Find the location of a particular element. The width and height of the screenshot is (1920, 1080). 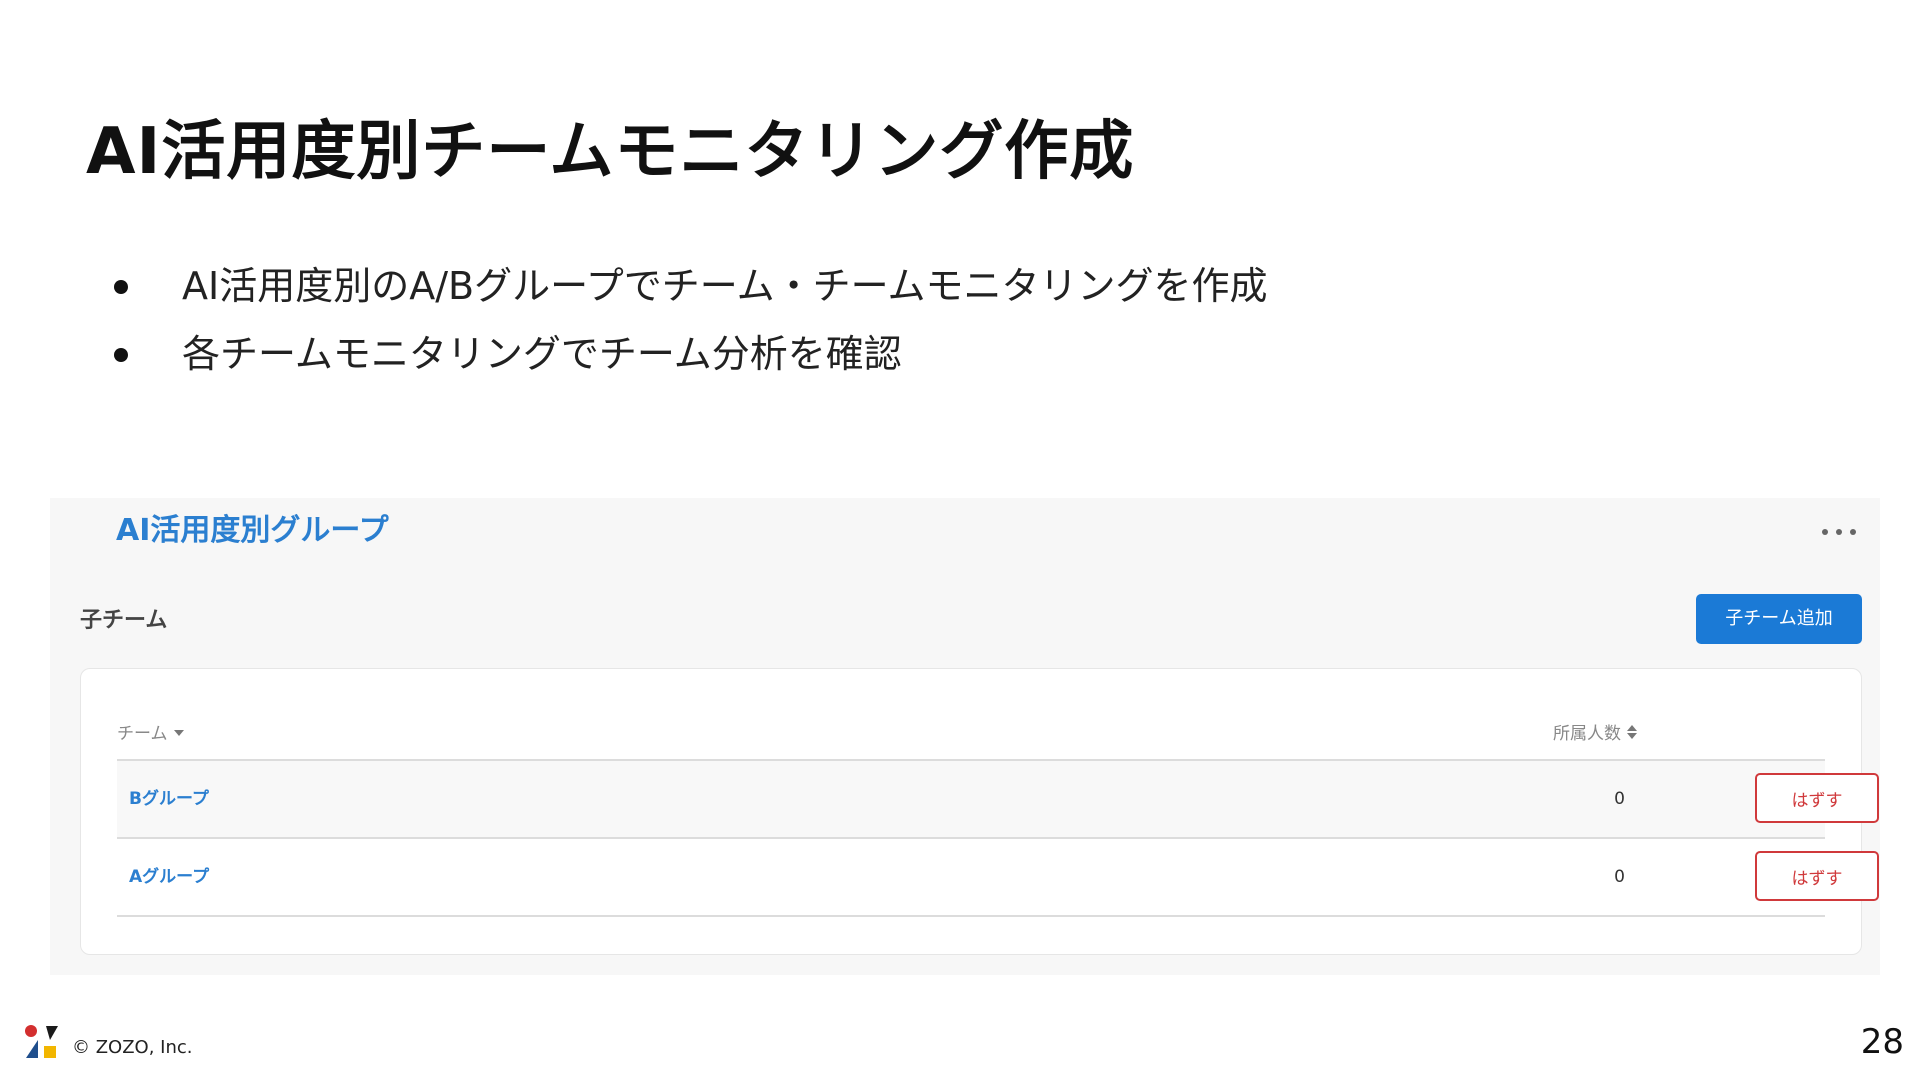

bullet-text: AI活用度別のA/Bグループでチーム・チームモニタリングを作成 is located at coordinates (725, 286).